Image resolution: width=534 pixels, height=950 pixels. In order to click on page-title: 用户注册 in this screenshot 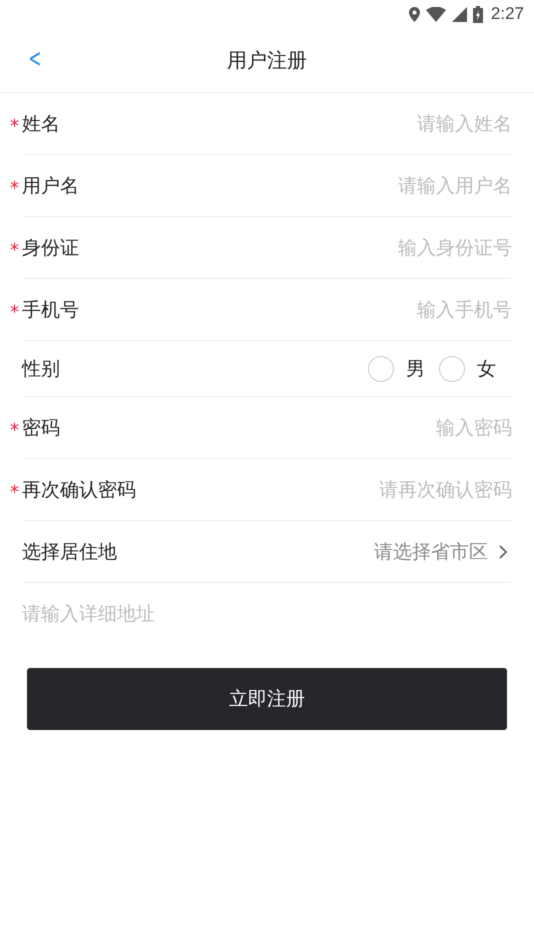, I will do `click(267, 60)`.